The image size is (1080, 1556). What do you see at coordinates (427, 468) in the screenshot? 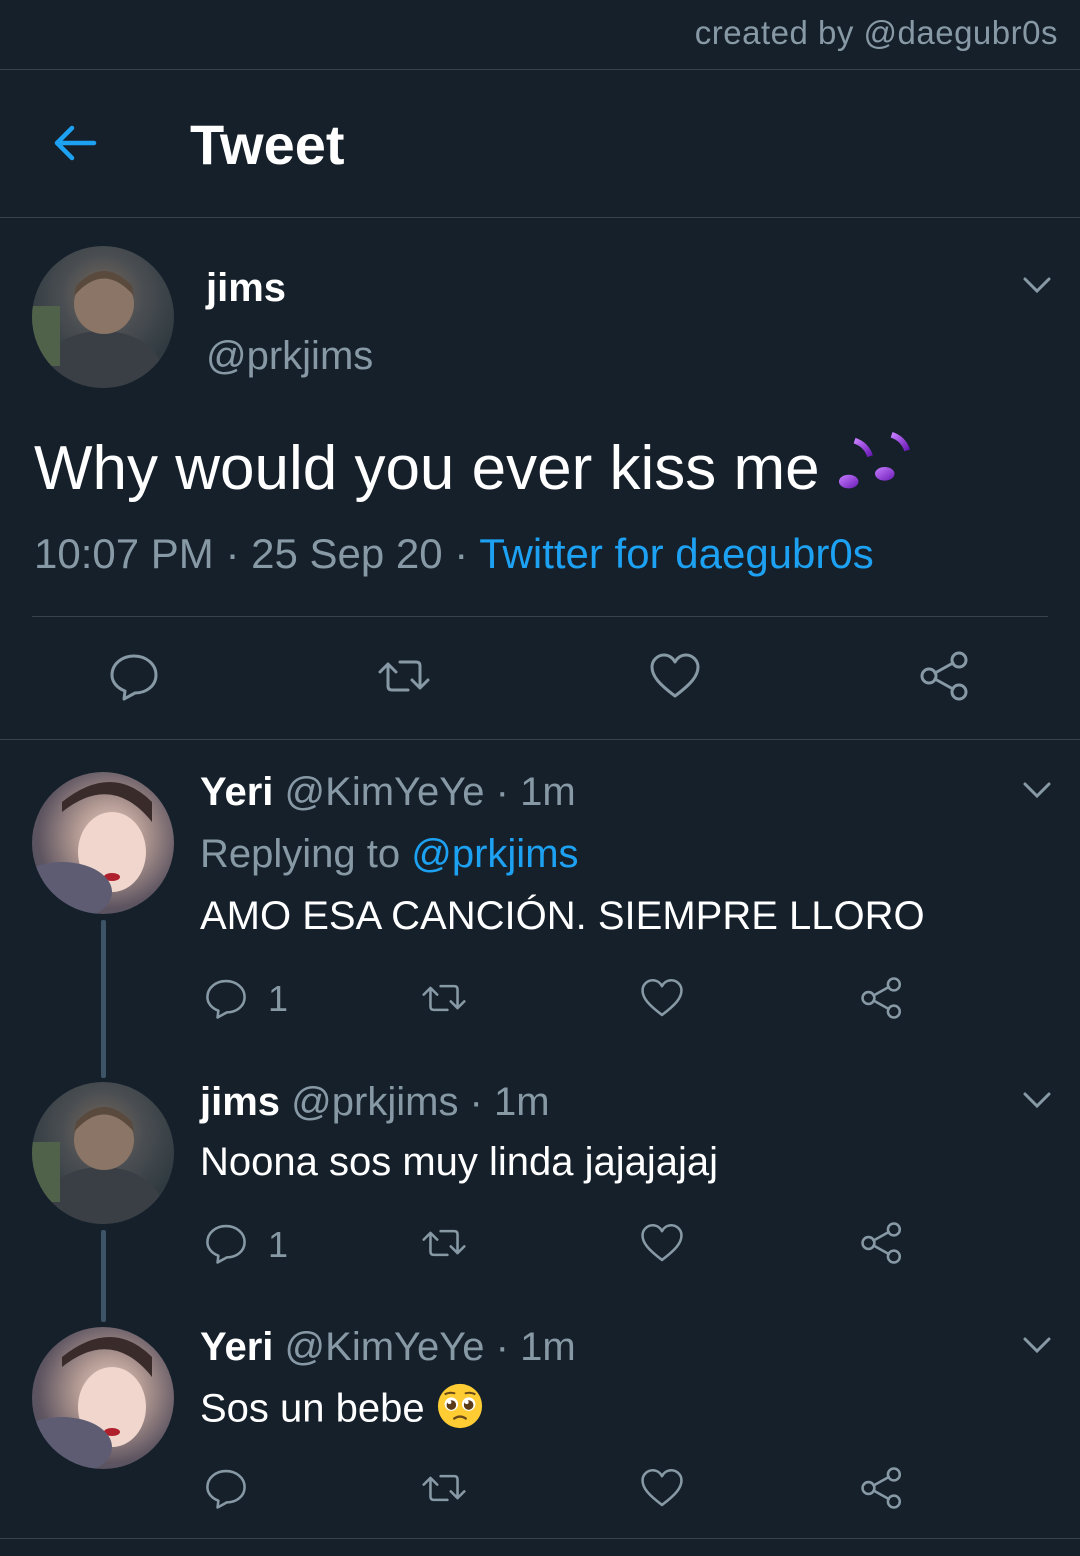
I see `tweet-text-body: Why would you ever kiss me` at bounding box center [427, 468].